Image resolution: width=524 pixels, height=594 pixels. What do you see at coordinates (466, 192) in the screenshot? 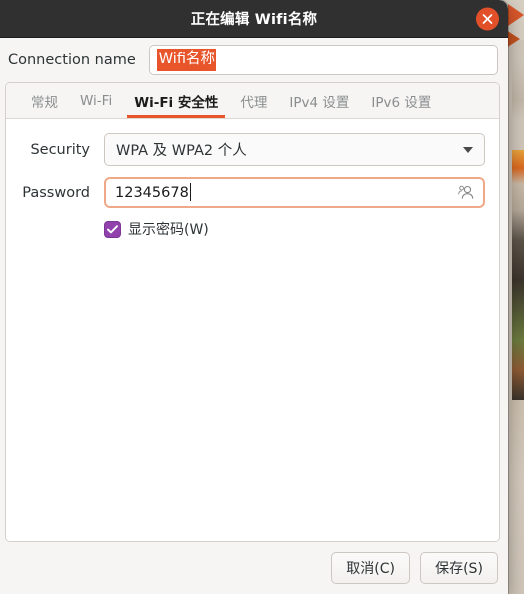
I see `person-icon` at bounding box center [466, 192].